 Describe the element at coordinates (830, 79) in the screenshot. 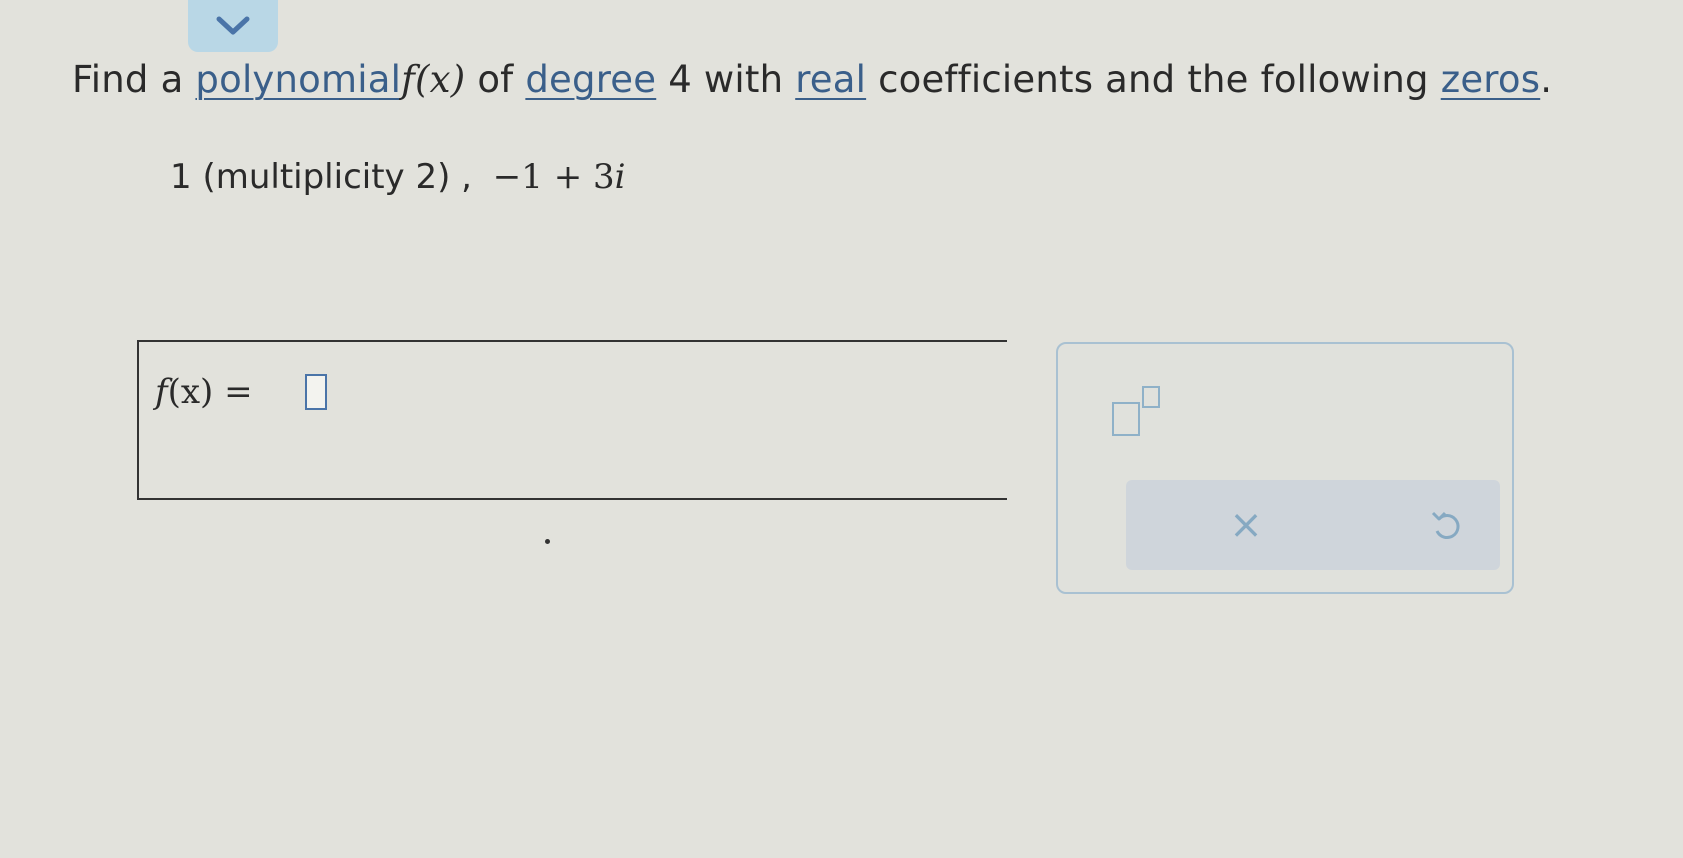

I see `glossary-link-real: real` at that location.